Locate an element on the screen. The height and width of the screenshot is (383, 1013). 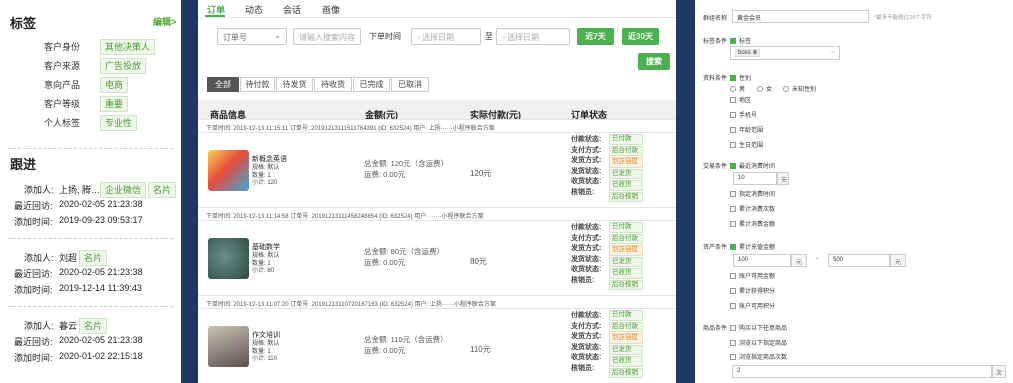
tab-chat: 会话 is located at coordinates (292, 9).